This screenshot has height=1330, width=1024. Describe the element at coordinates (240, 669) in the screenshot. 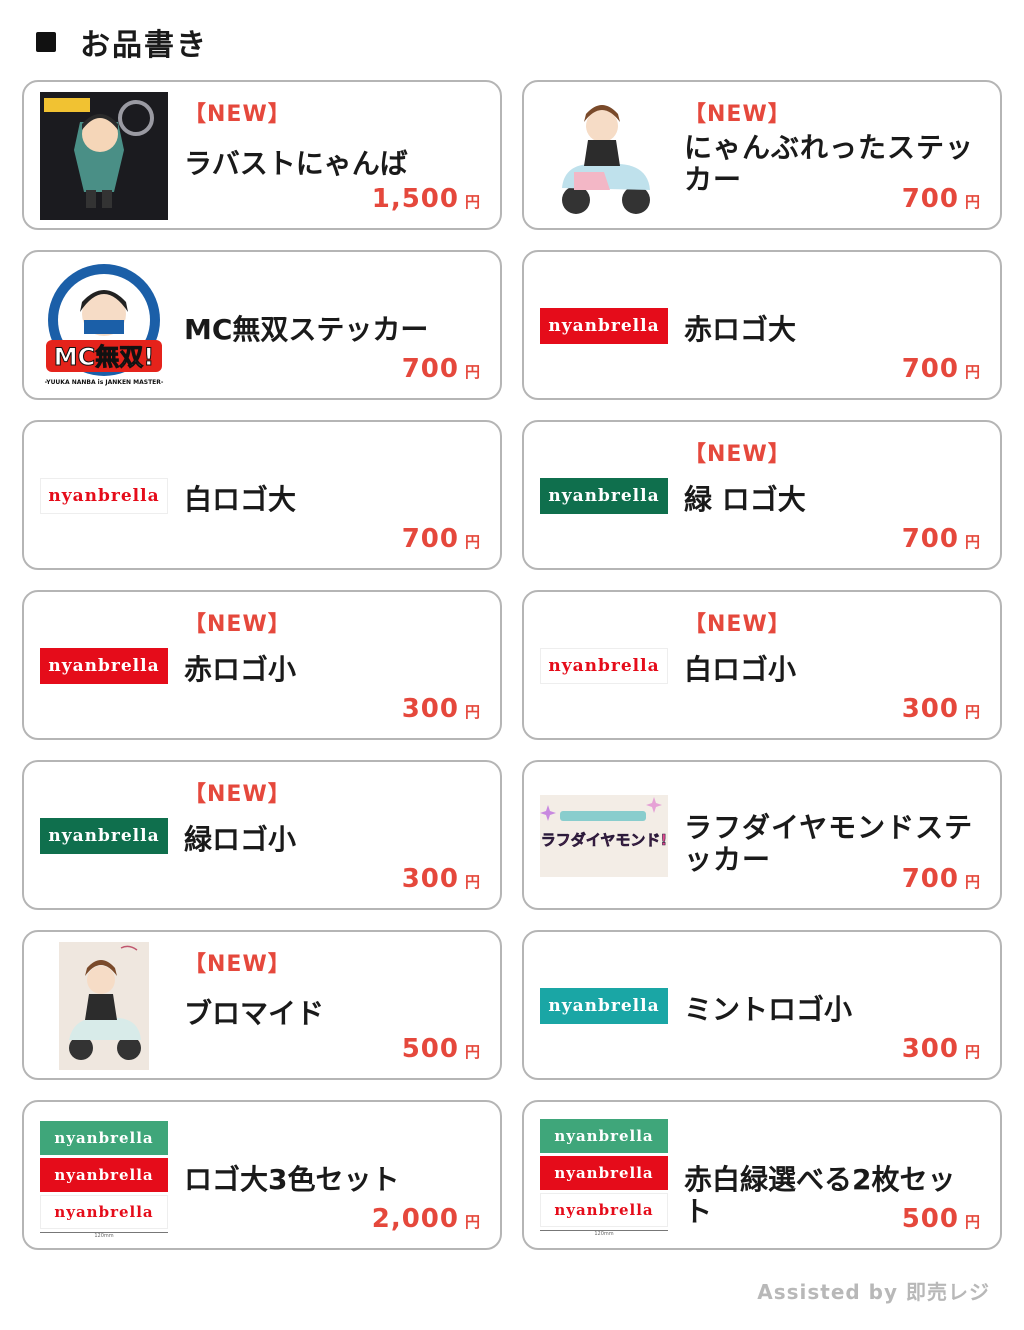

I see `product-name: 赤ロゴ小` at that location.